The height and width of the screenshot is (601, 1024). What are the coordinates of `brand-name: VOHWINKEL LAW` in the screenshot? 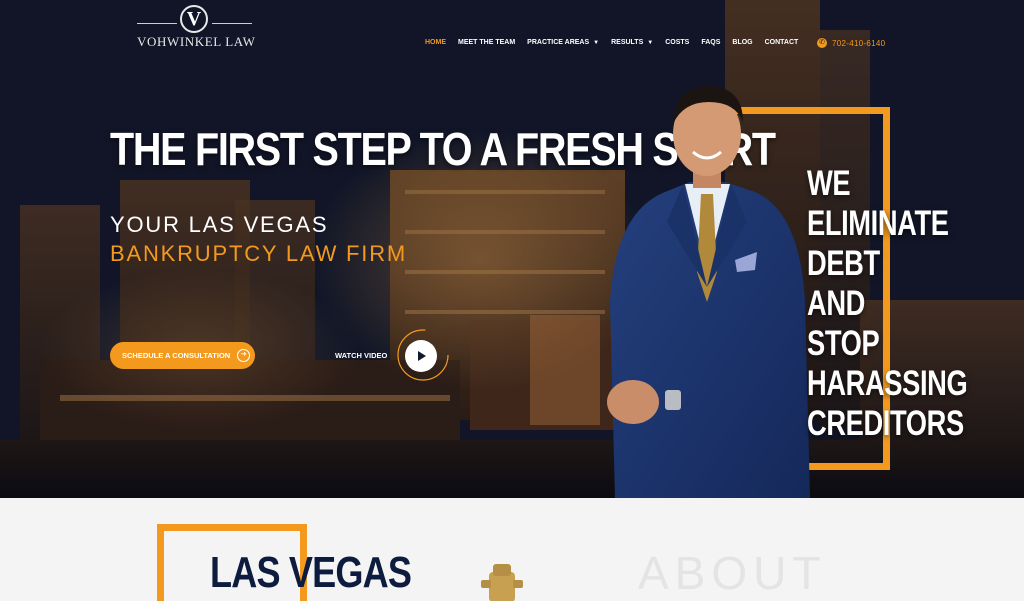 It's located at (196, 41).